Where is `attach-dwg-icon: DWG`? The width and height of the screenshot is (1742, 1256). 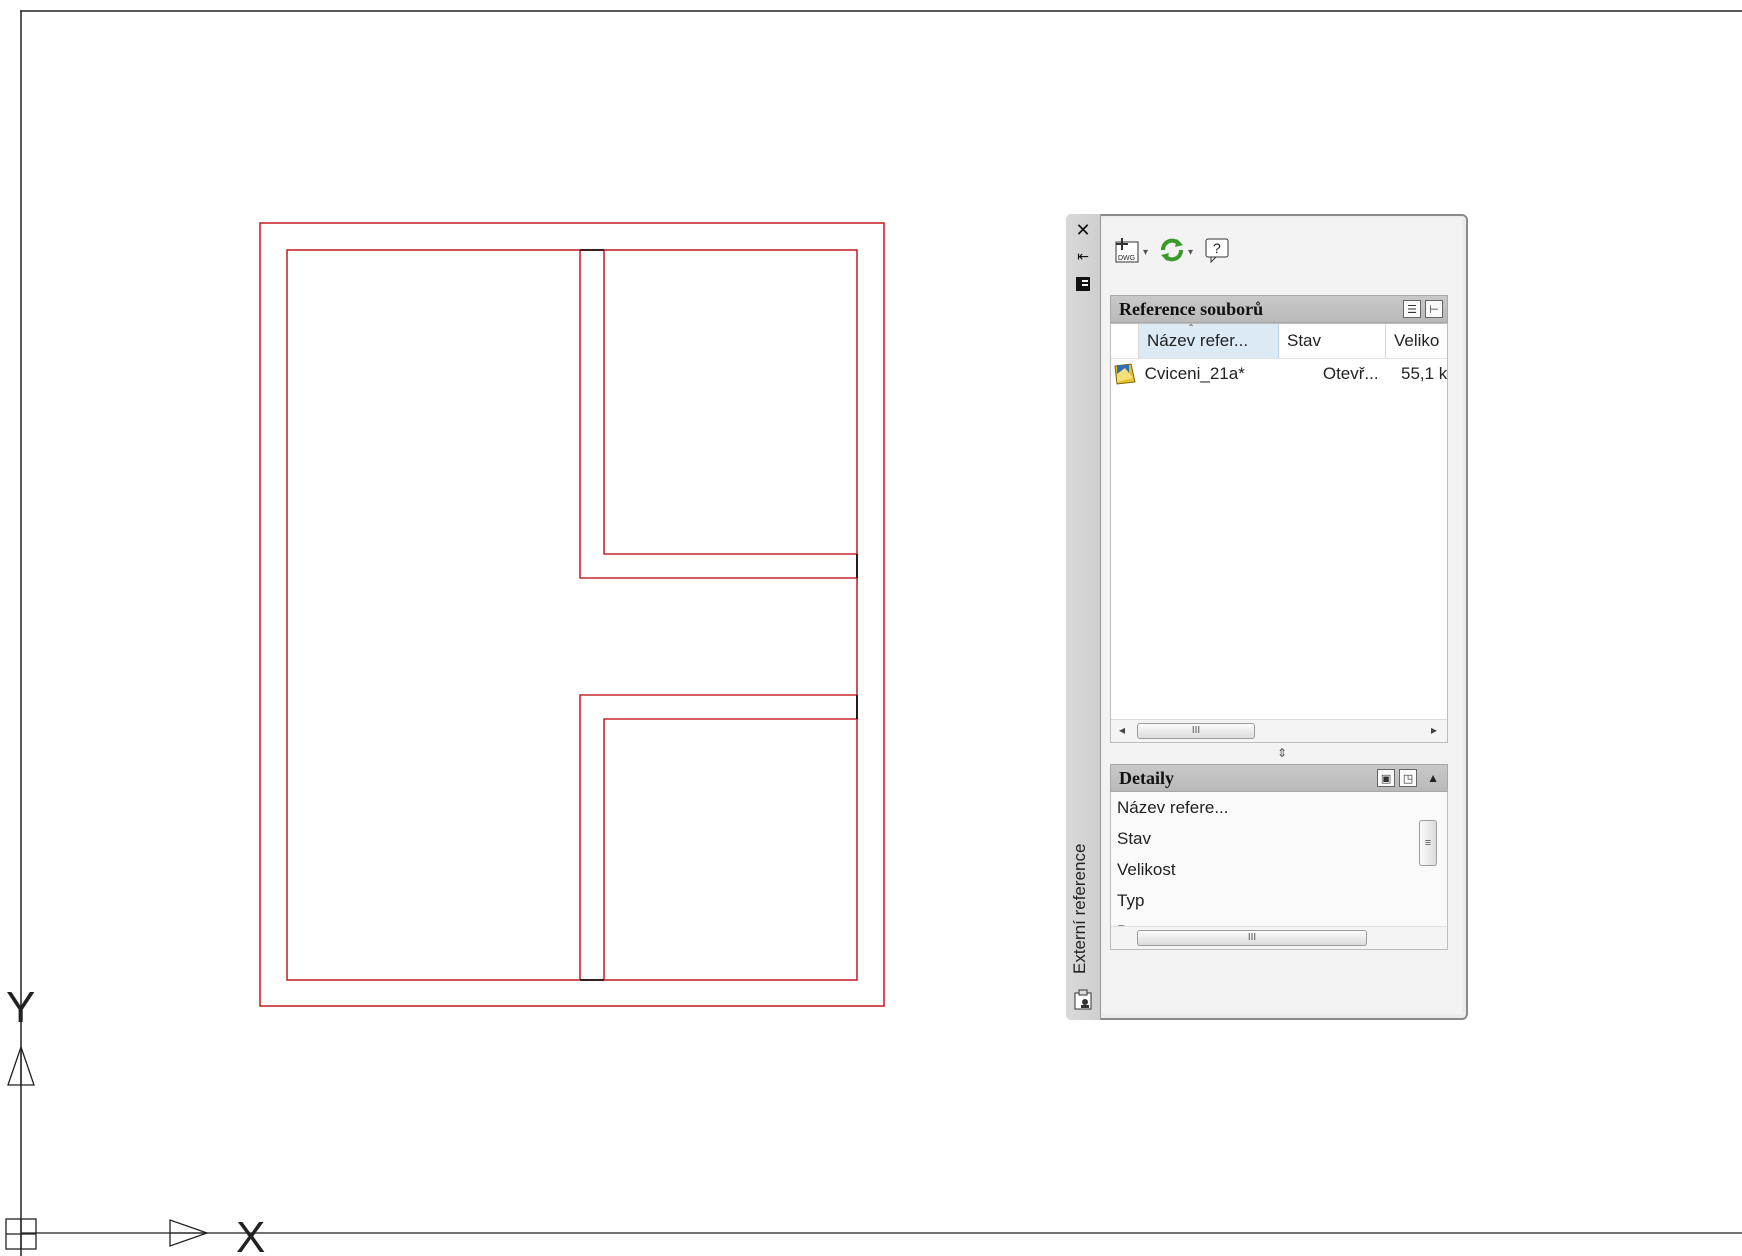
attach-dwg-icon: DWG is located at coordinates (1127, 252).